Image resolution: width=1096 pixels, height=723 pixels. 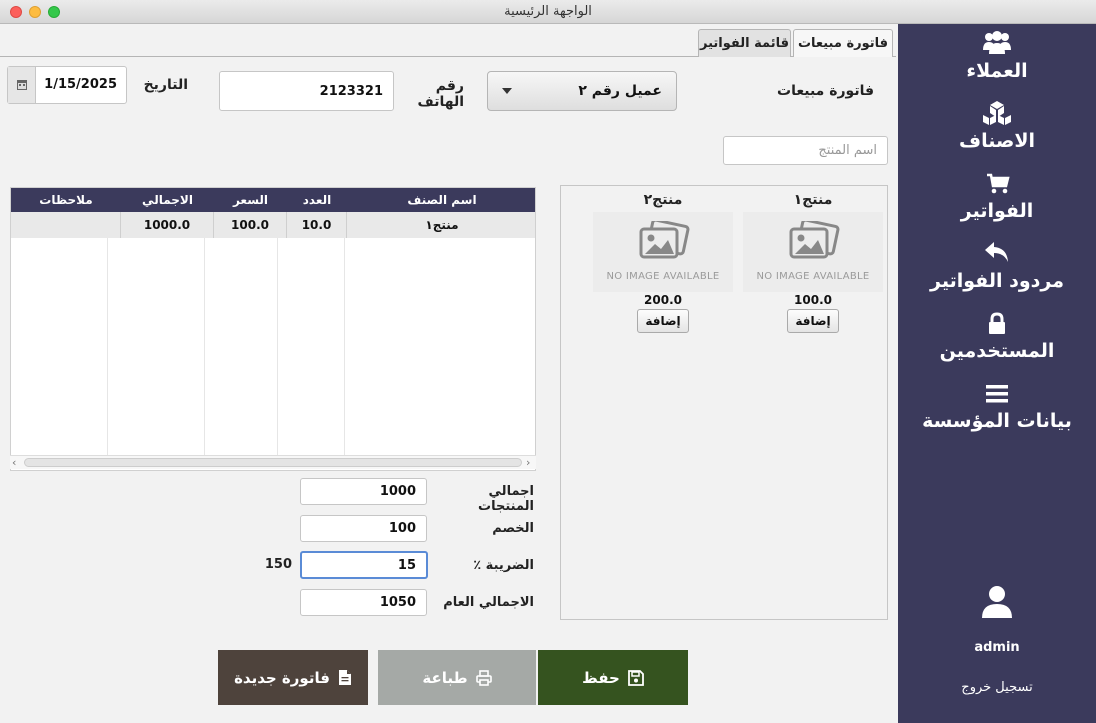 I want to click on sidebar-item-label: المستخدمين, so click(x=997, y=351).